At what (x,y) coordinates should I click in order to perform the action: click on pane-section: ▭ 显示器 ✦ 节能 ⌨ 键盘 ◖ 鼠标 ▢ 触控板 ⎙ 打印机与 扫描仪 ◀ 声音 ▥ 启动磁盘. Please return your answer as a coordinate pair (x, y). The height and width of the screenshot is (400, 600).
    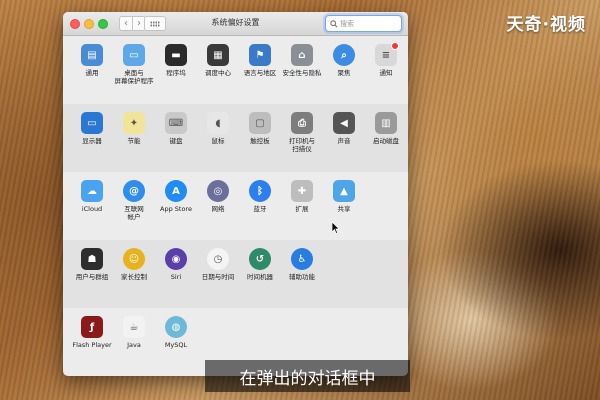
    Looking at the image, I should click on (235, 138).